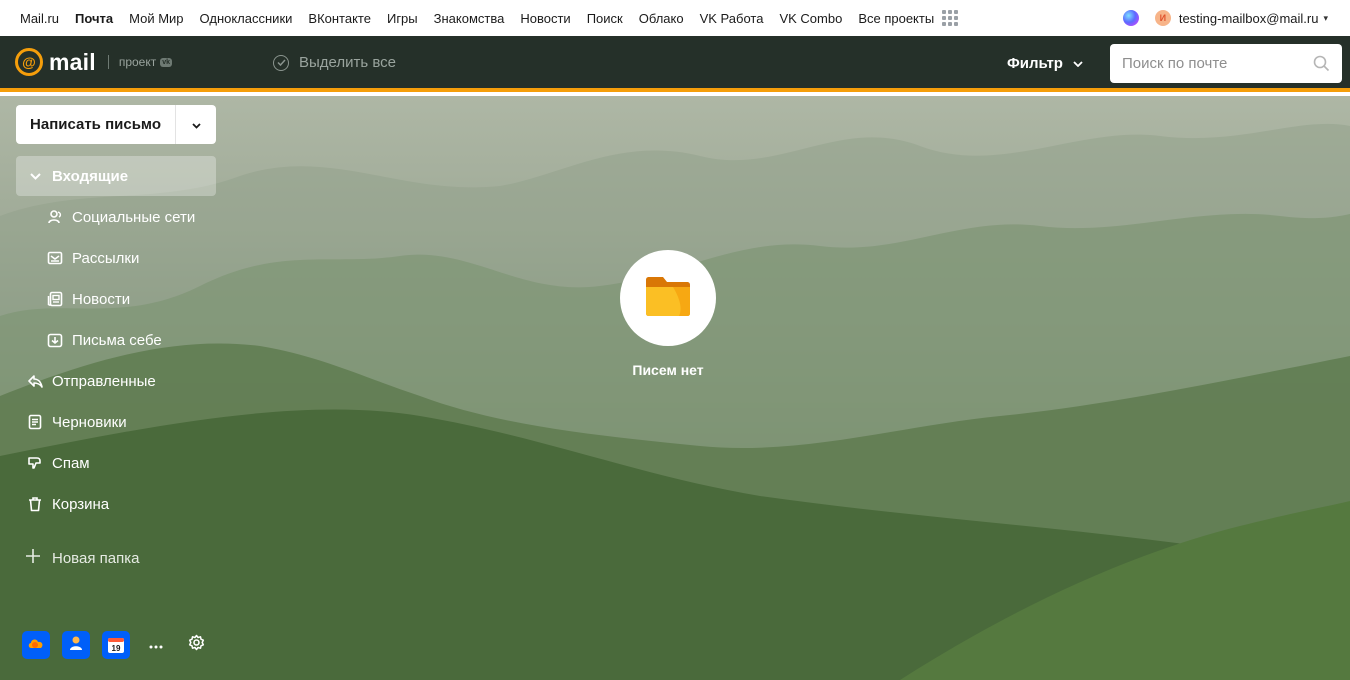 The width and height of the screenshot is (1350, 680). I want to click on new-folder-button: Новая папка, so click(82, 558).